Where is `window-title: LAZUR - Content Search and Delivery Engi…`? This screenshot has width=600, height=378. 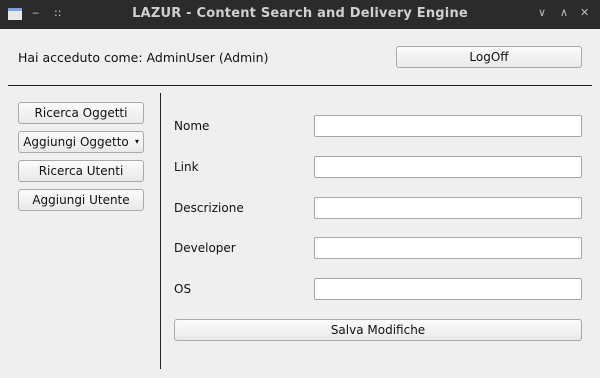 window-title: LAZUR - Content Search and Delivery Engi… is located at coordinates (300, 13).